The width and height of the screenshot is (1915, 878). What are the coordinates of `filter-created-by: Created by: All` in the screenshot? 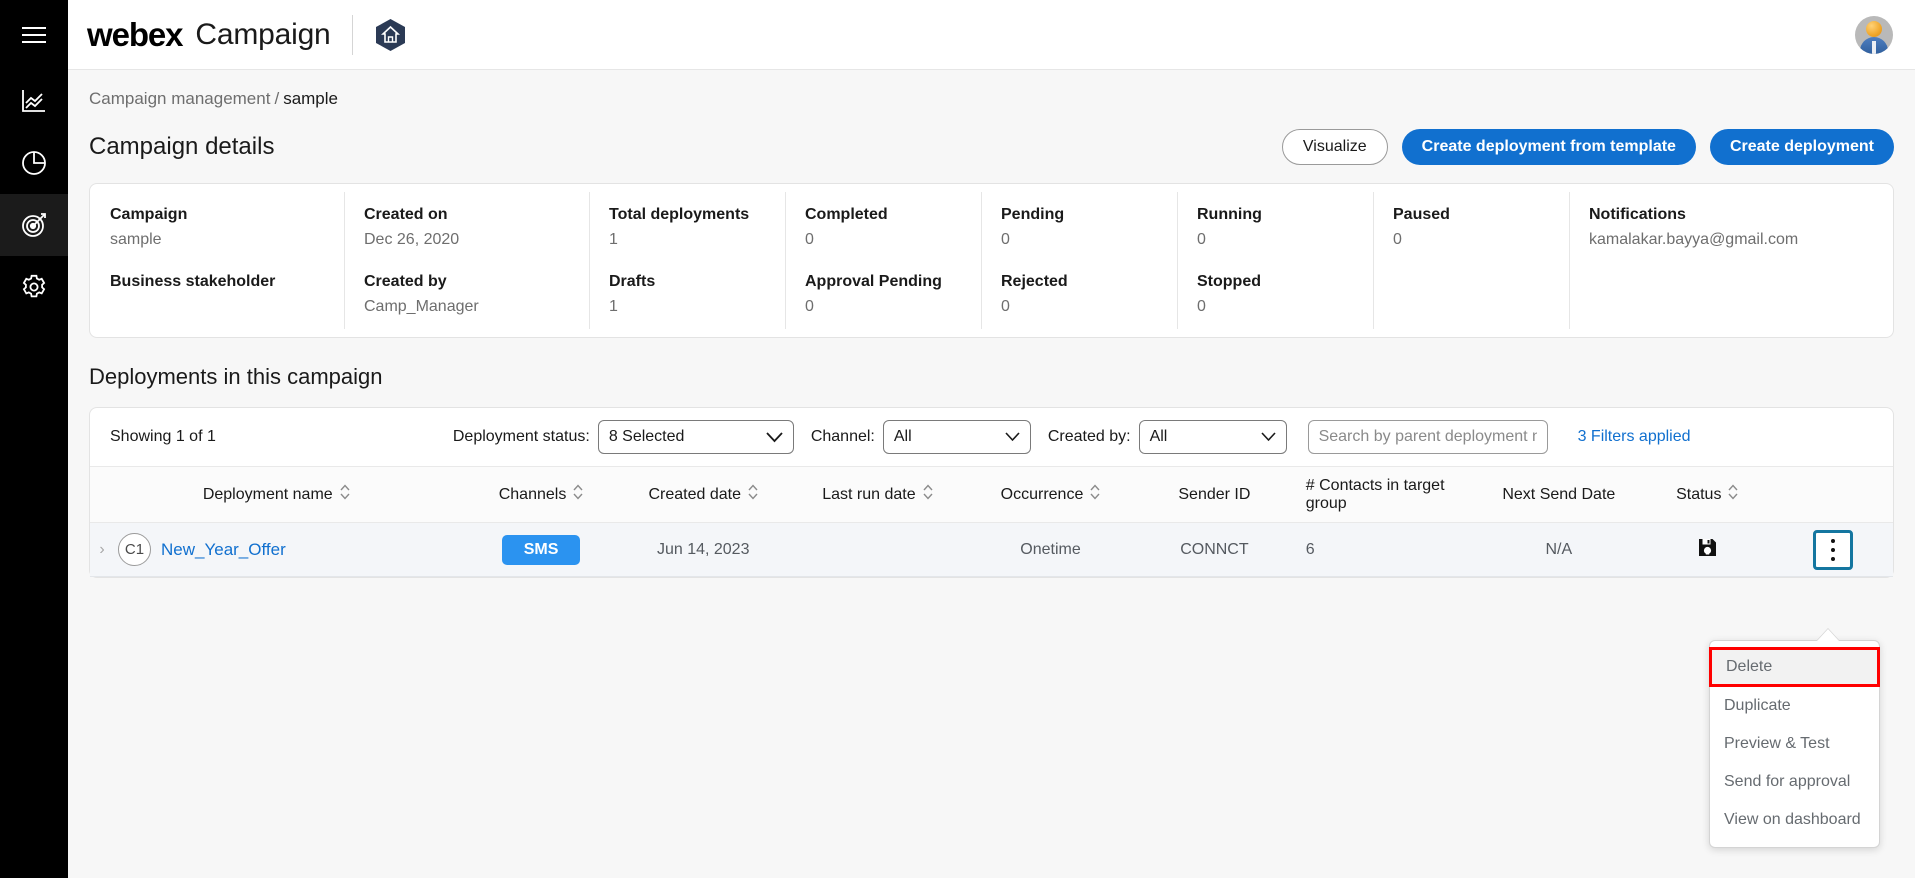 It's located at (1167, 437).